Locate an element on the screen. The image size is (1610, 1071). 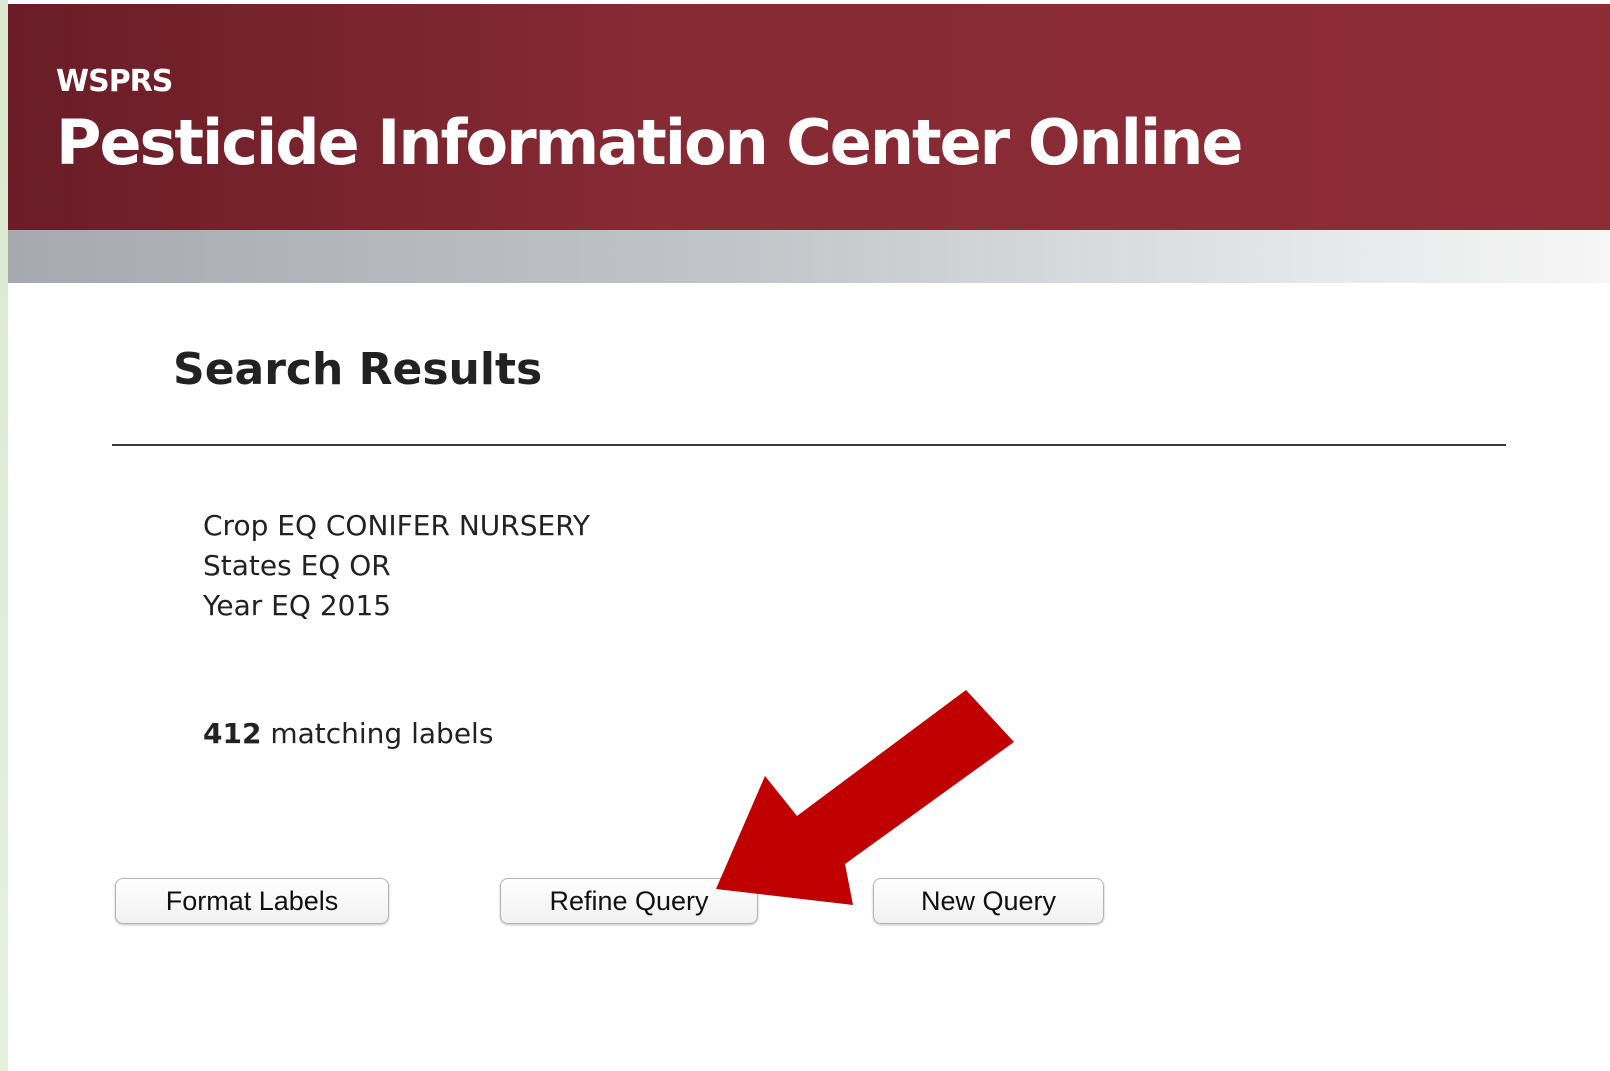
org-name: WSPRS is located at coordinates (114, 81).